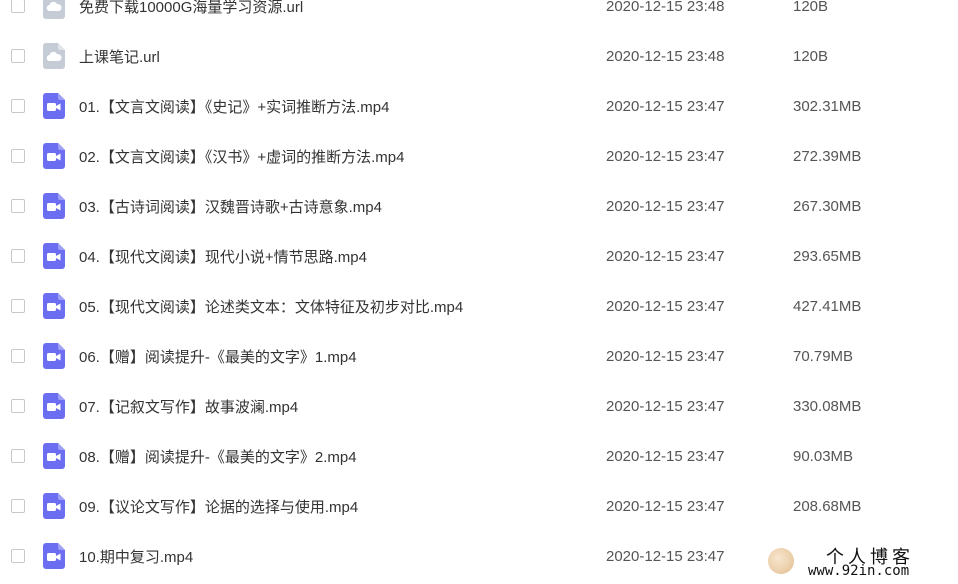 Image resolution: width=958 pixels, height=584 pixels. What do you see at coordinates (119, 56) in the screenshot?
I see `file-name: 上课笔记.url` at bounding box center [119, 56].